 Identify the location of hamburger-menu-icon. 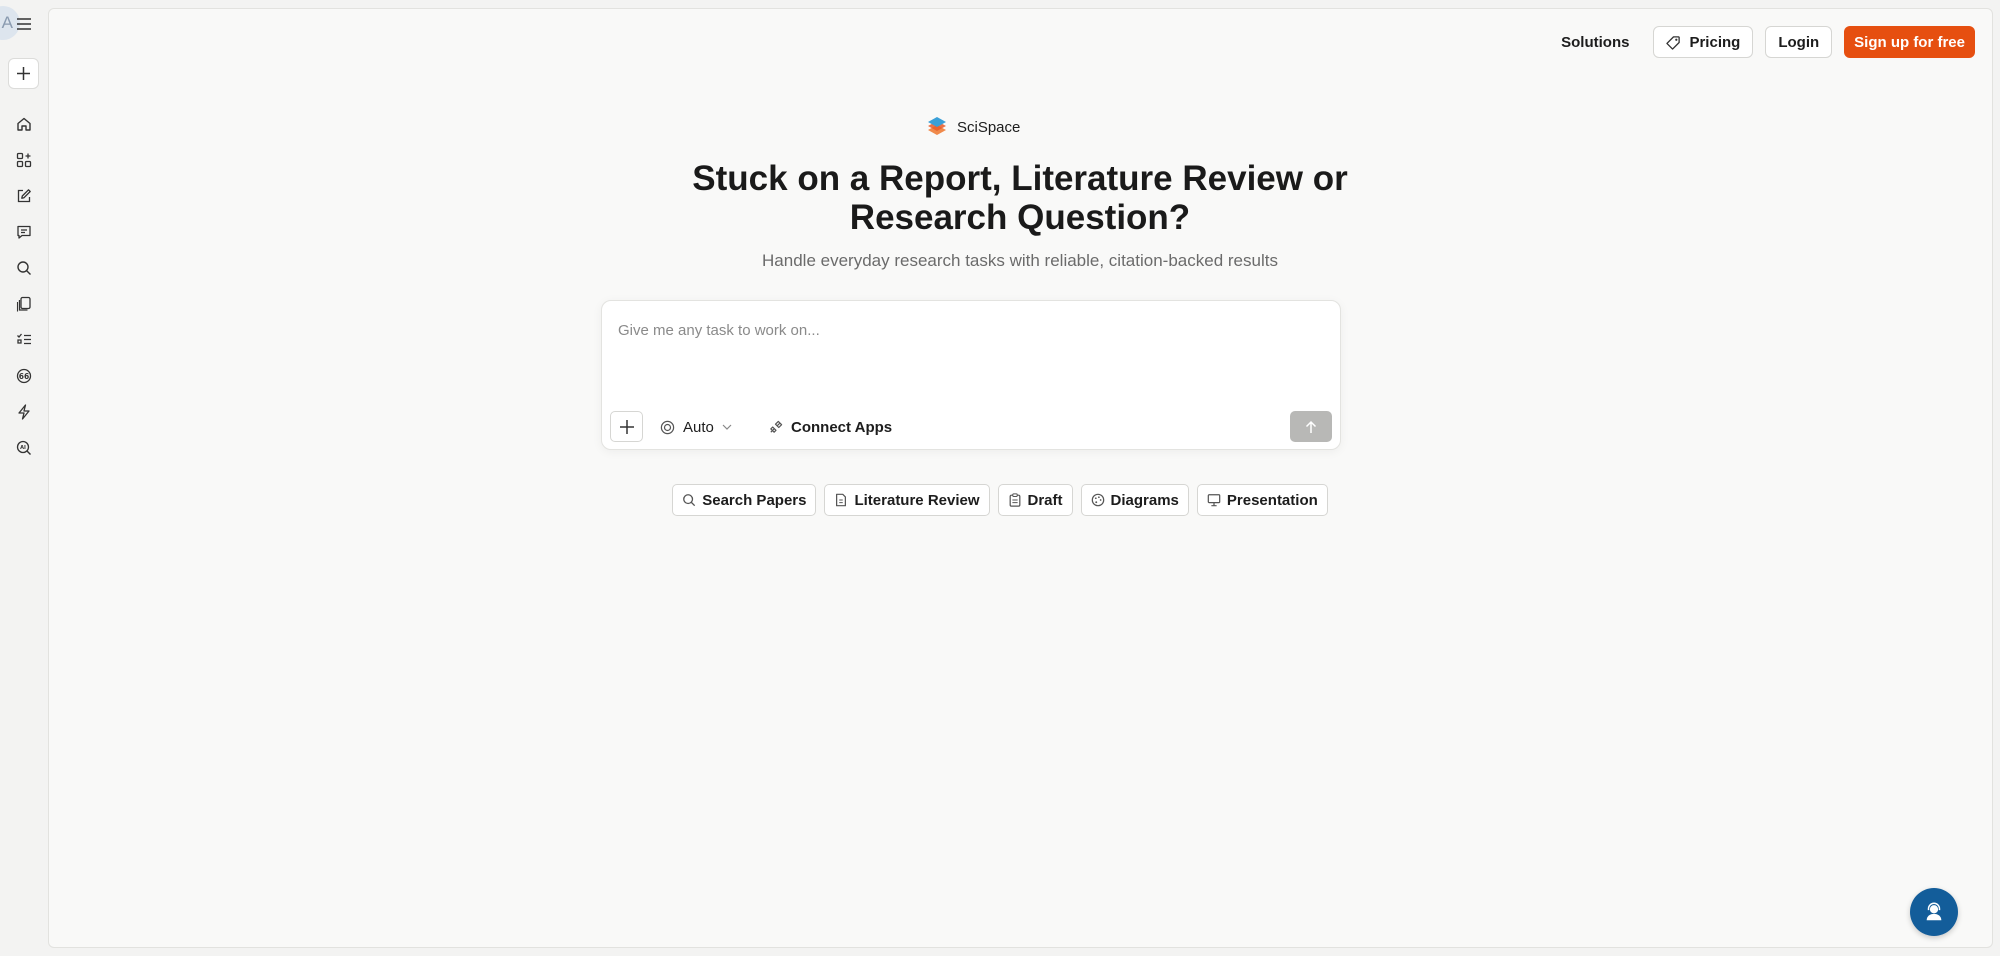
(24, 24).